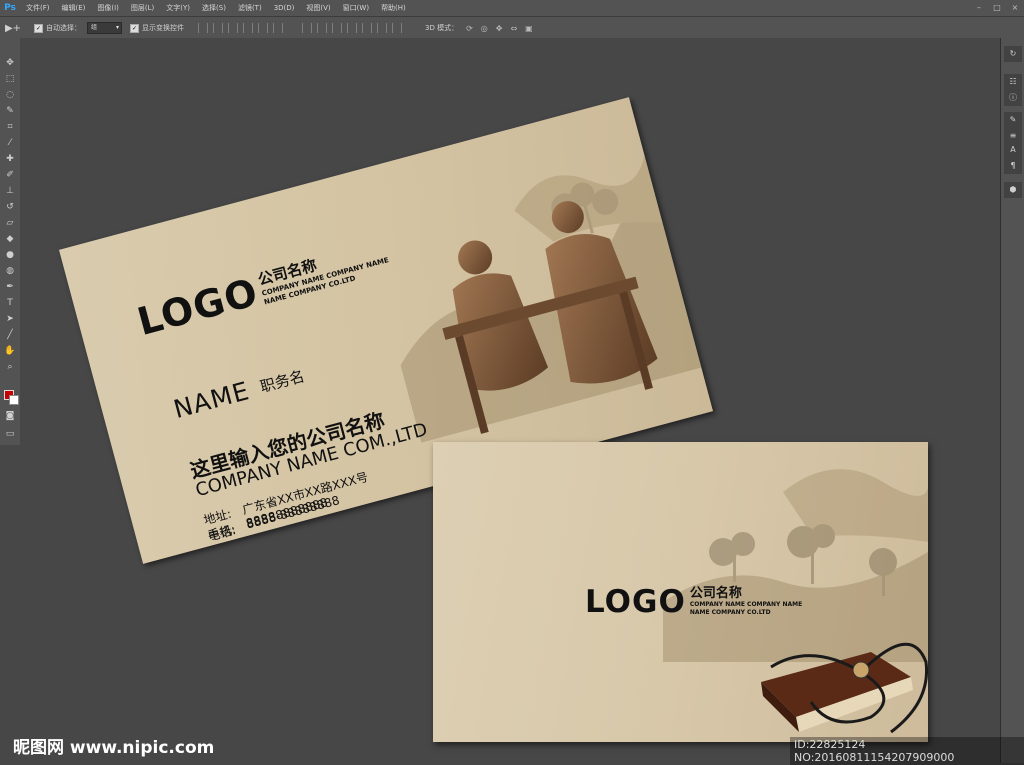 The height and width of the screenshot is (765, 1024). I want to click on align-buttons, so click(243, 28).